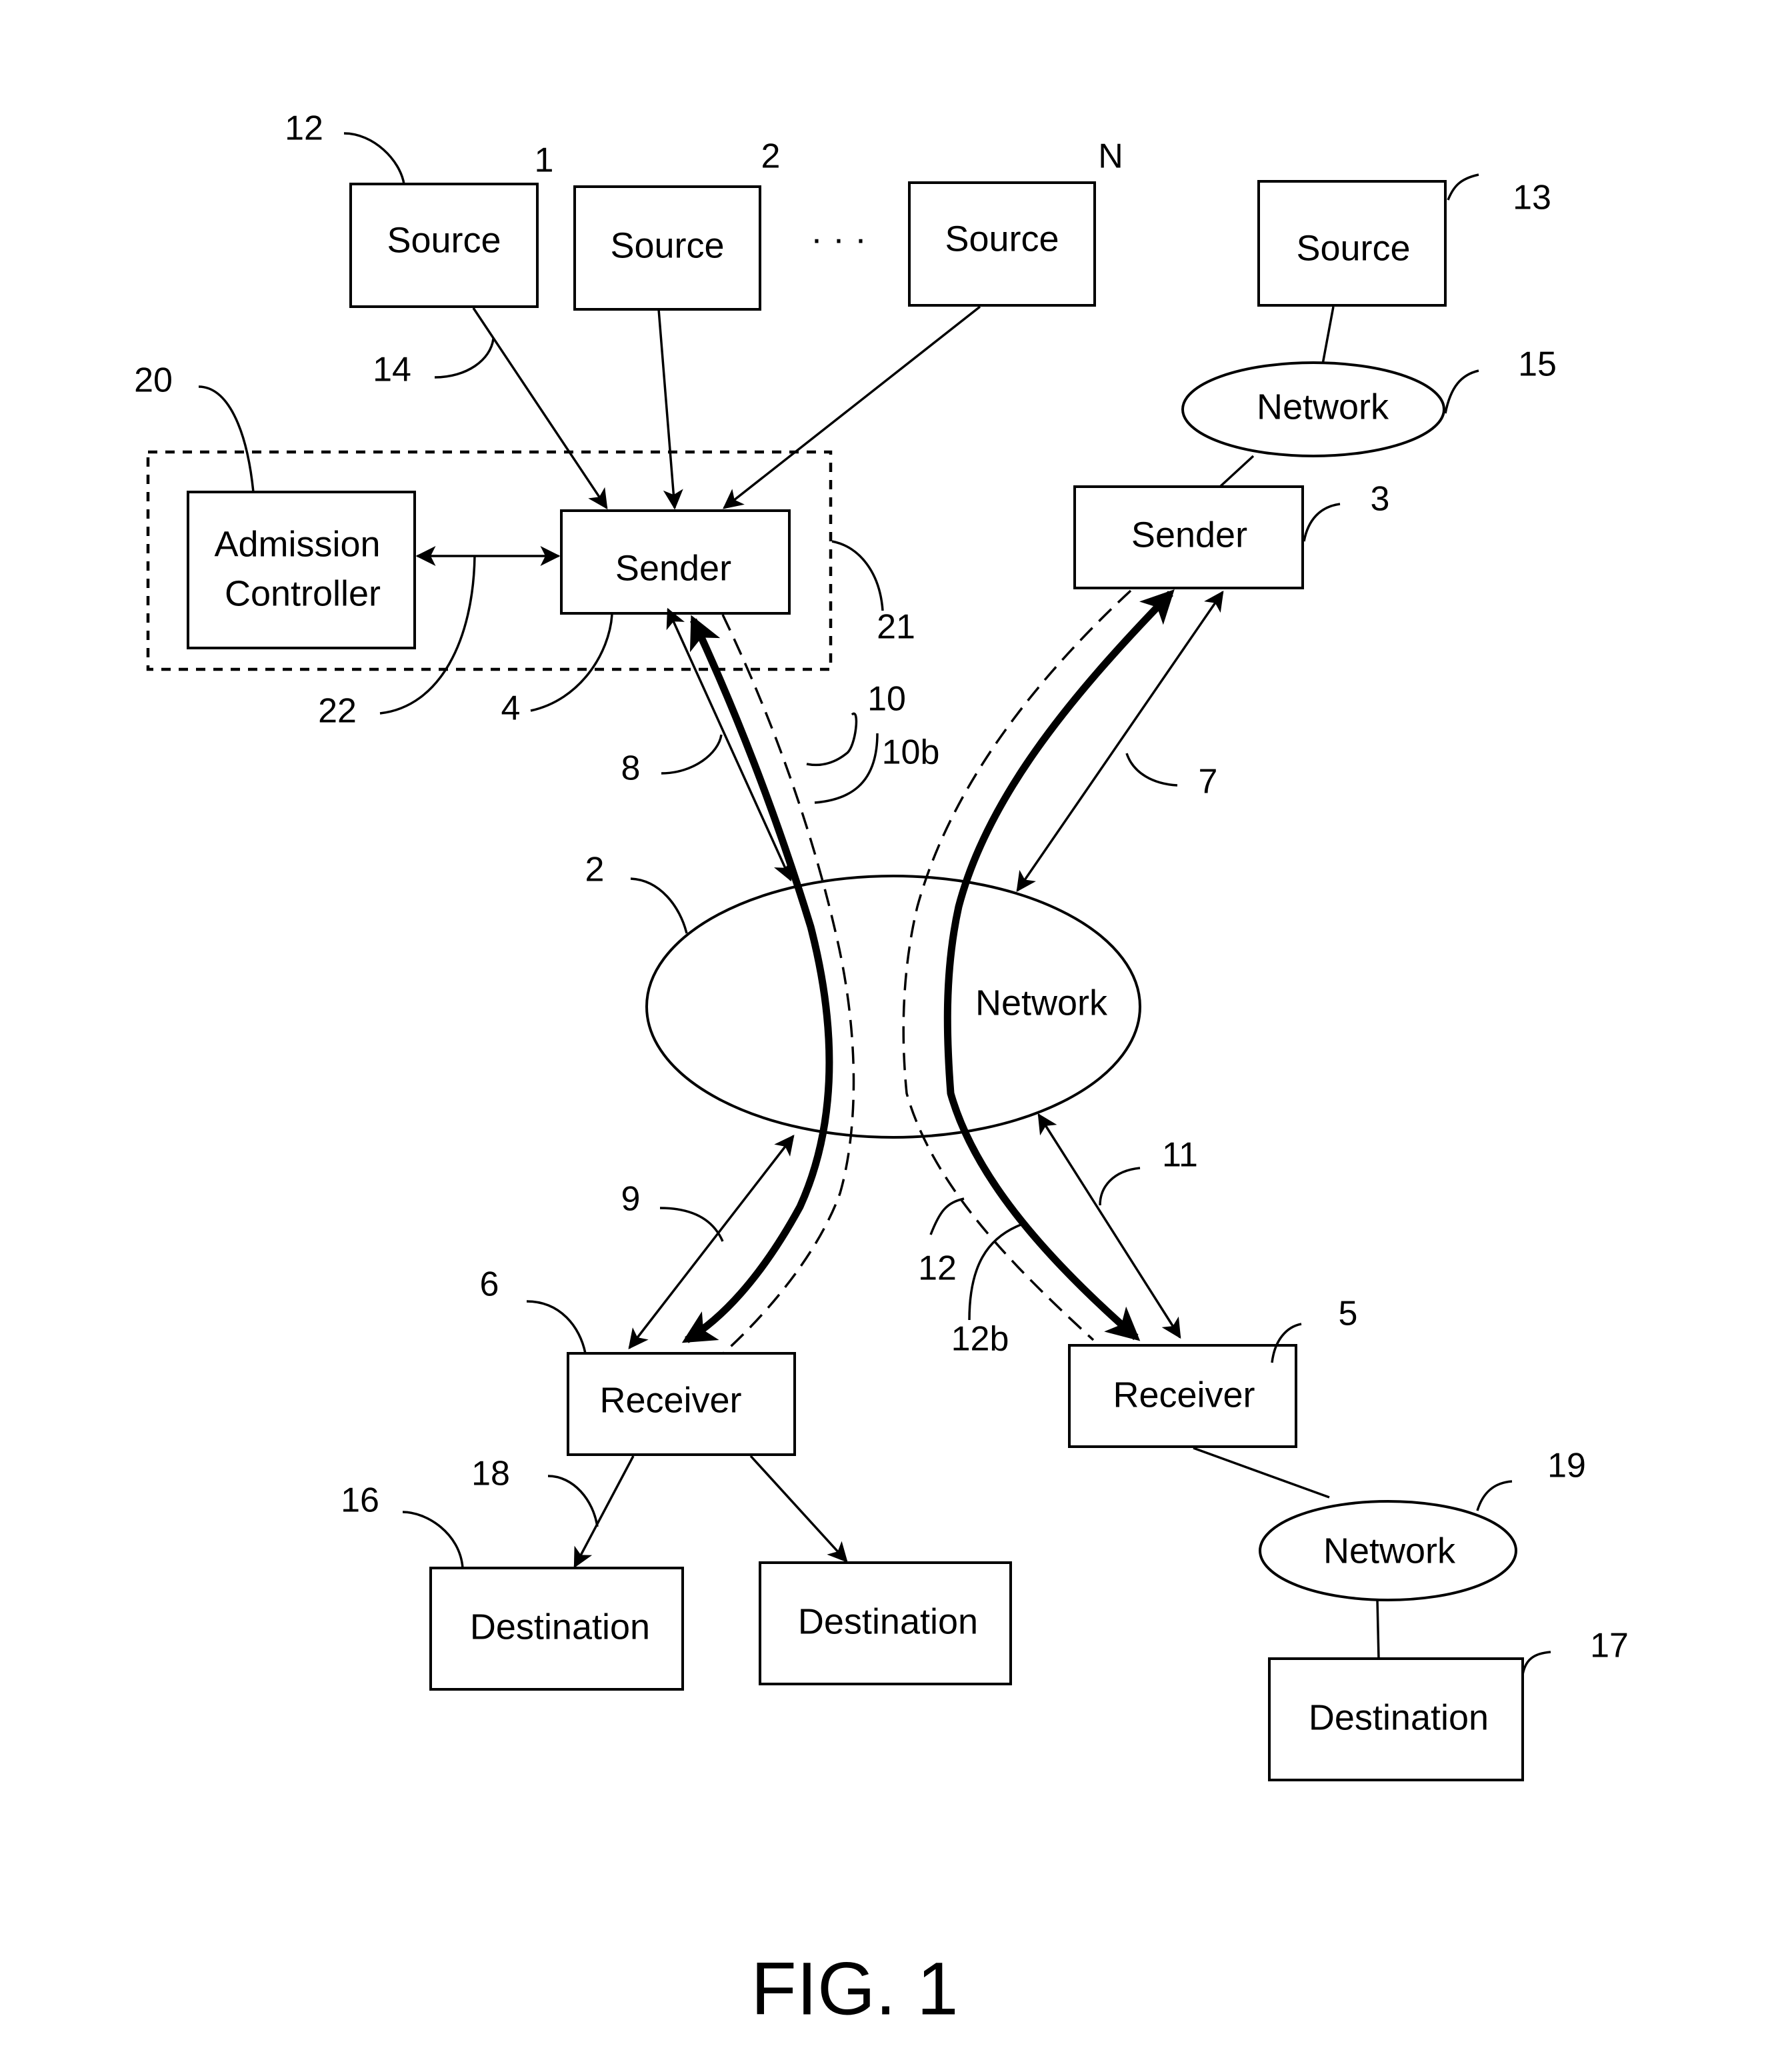 Image resolution: width=1792 pixels, height=2058 pixels. I want to click on source-n-index: N, so click(1110, 156).